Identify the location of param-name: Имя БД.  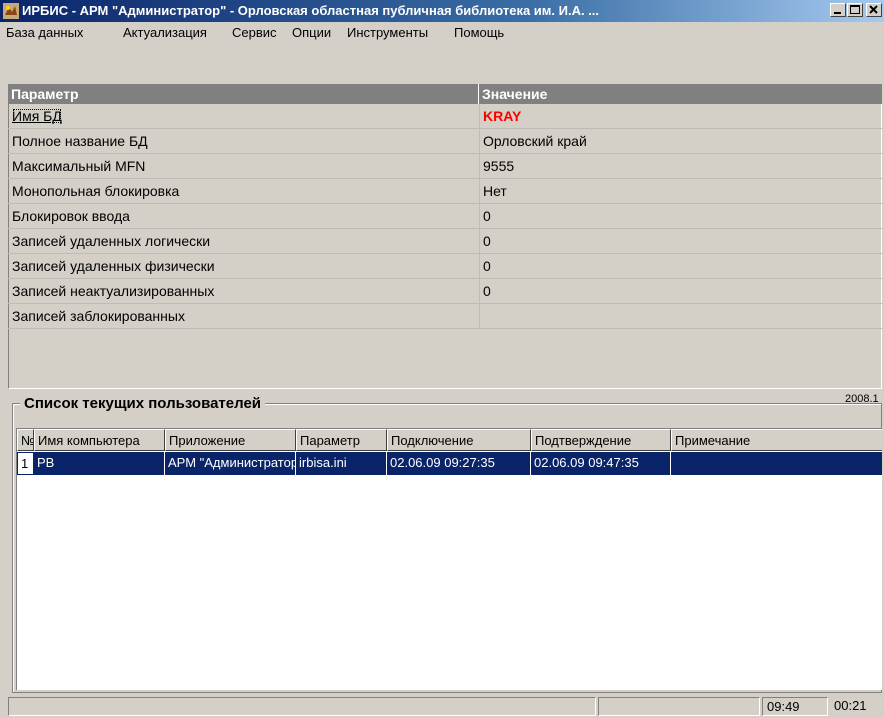
(37, 116).